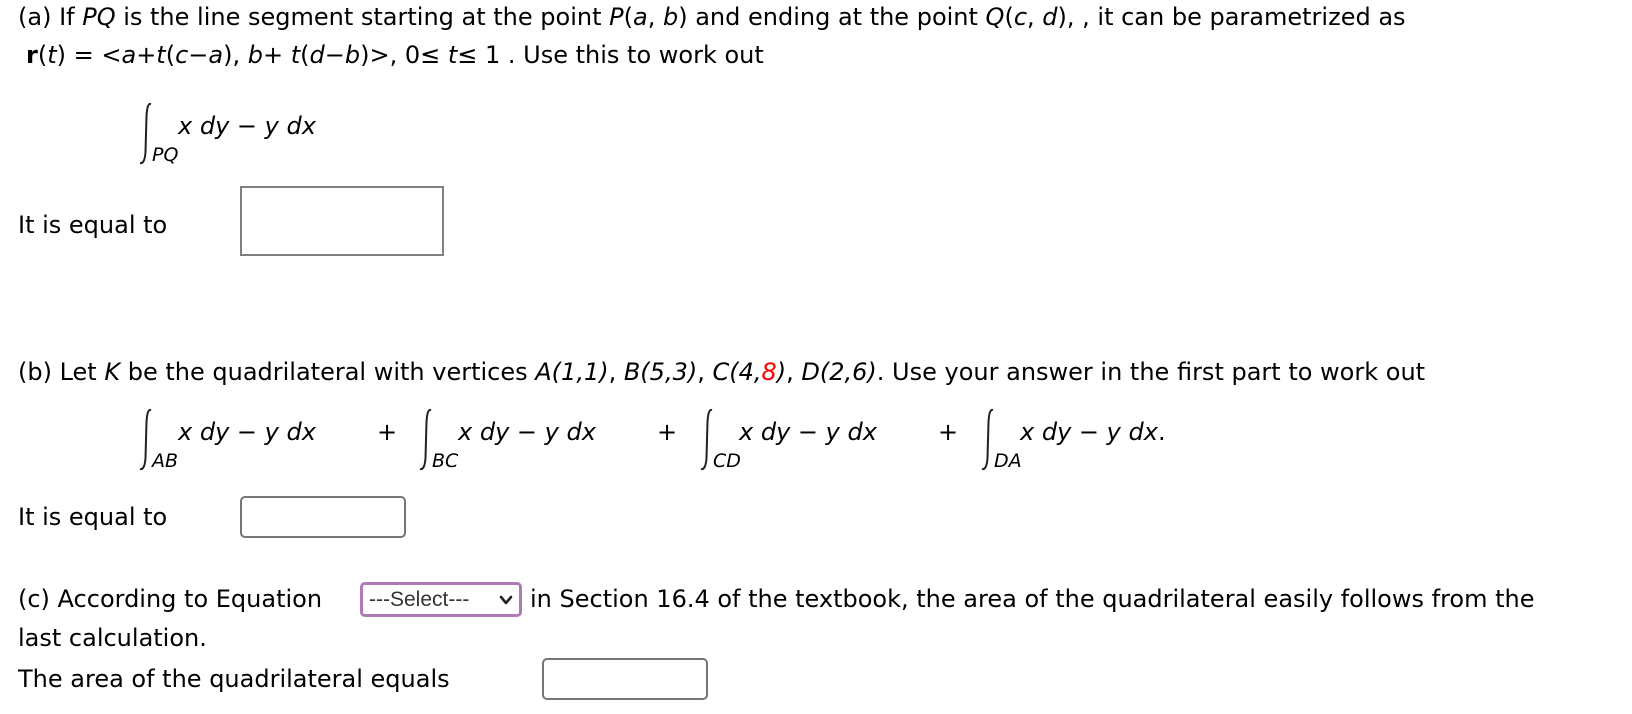 This screenshot has width=1632, height=714. What do you see at coordinates (112, 372) in the screenshot?
I see `var-k: K` at bounding box center [112, 372].